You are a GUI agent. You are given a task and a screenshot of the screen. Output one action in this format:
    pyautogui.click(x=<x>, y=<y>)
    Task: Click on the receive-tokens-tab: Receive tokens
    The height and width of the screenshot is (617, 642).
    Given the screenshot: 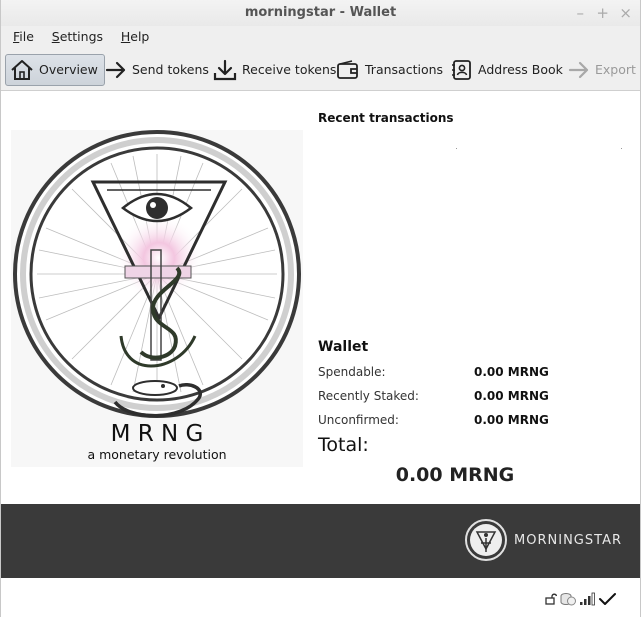 What is the action you would take?
    pyautogui.click(x=274, y=70)
    